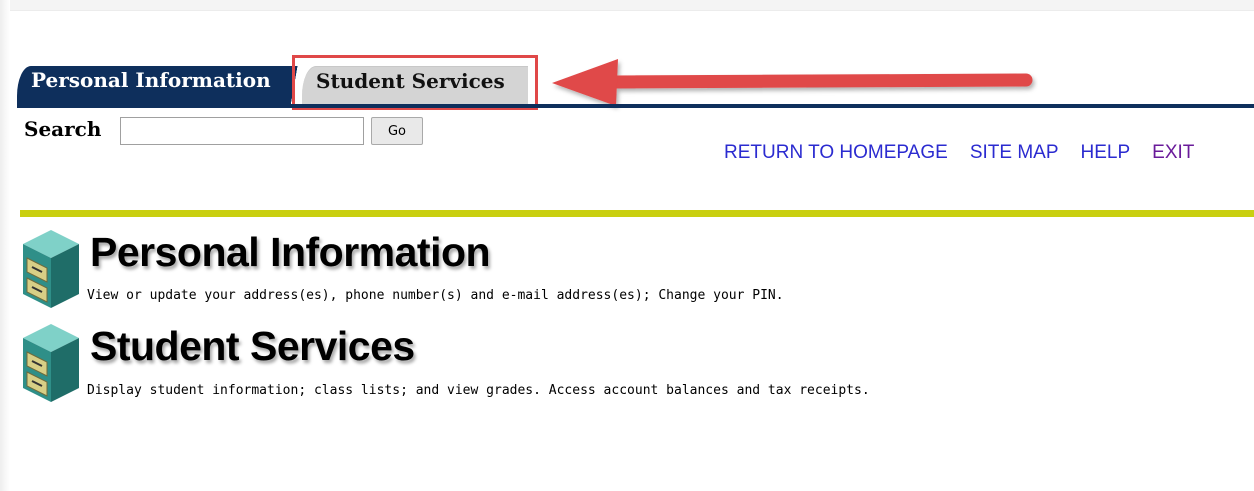 This screenshot has height=491, width=1254. I want to click on search-label: Search, so click(63, 129).